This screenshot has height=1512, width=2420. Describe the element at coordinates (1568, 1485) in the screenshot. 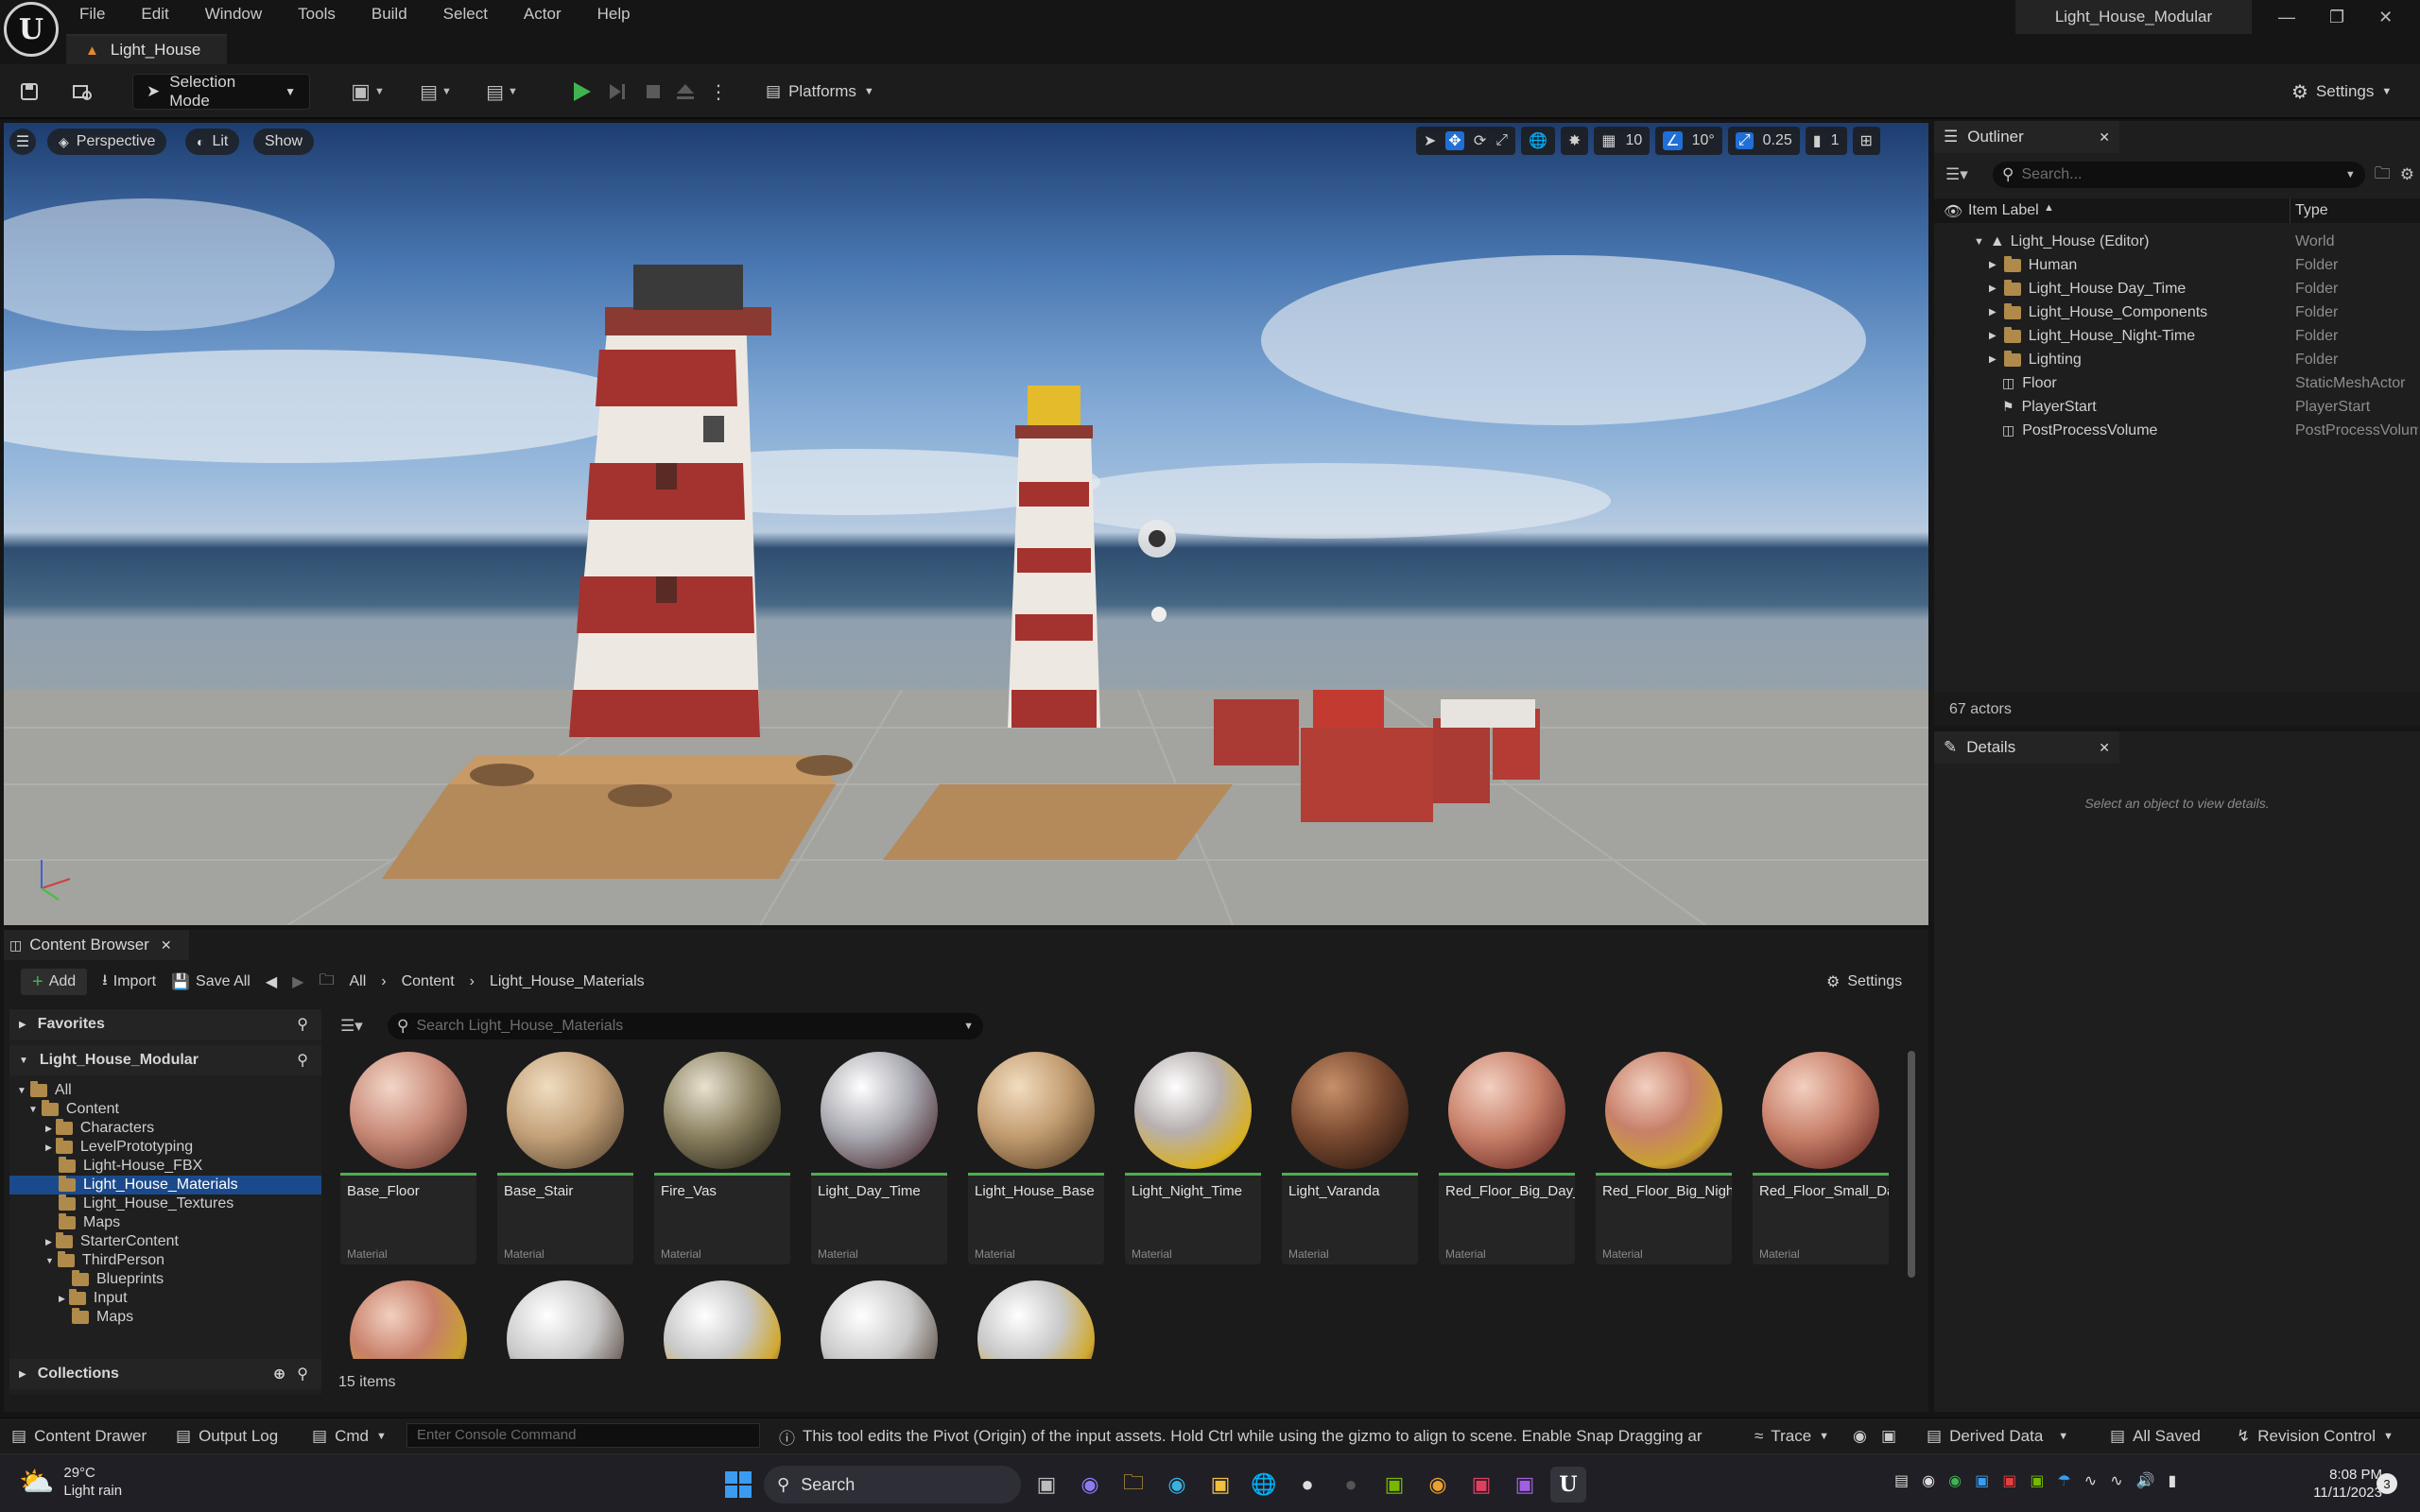

I see `unreal-taskbar-icon: U` at that location.